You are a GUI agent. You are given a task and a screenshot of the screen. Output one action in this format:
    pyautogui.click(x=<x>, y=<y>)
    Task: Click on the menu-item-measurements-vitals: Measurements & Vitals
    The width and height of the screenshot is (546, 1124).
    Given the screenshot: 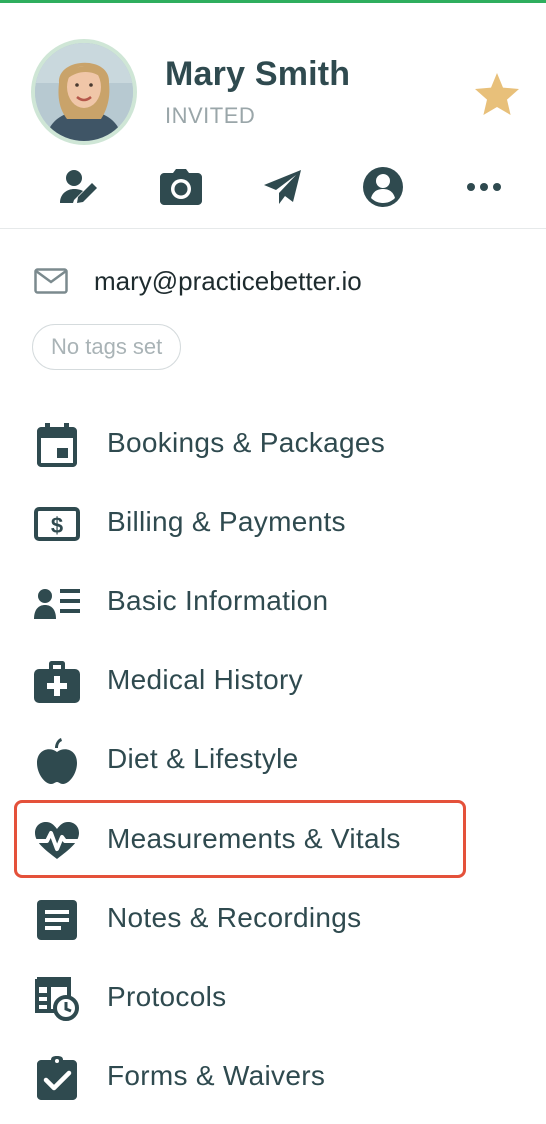 What is the action you would take?
    pyautogui.click(x=240, y=839)
    